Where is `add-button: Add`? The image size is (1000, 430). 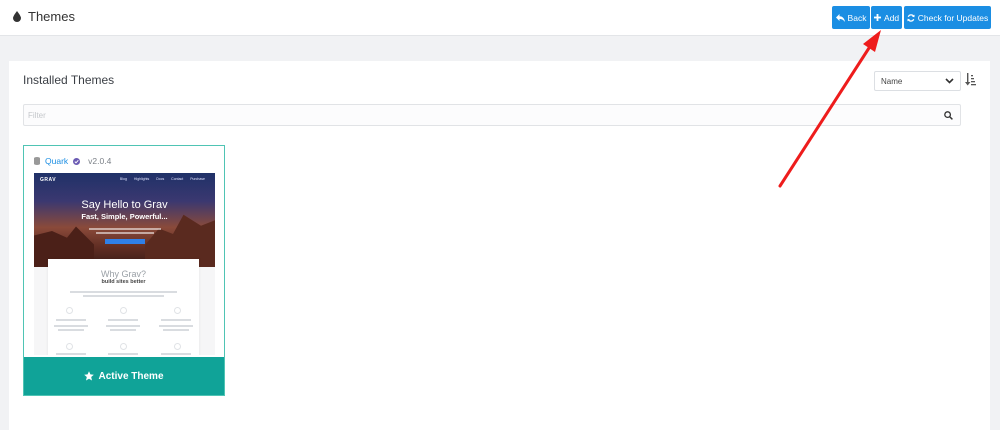
add-button: Add is located at coordinates (886, 17).